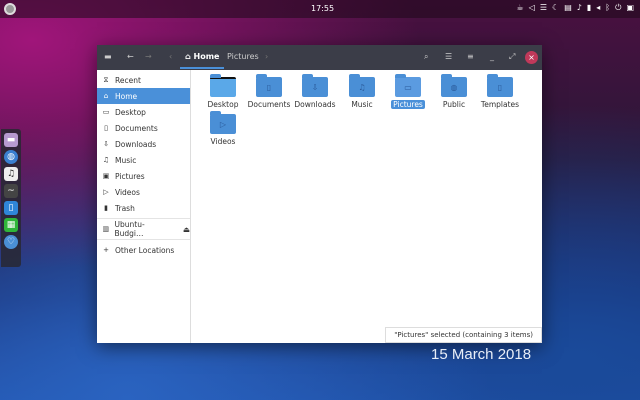  I want to click on music-icon: ♫, so click(106, 160).